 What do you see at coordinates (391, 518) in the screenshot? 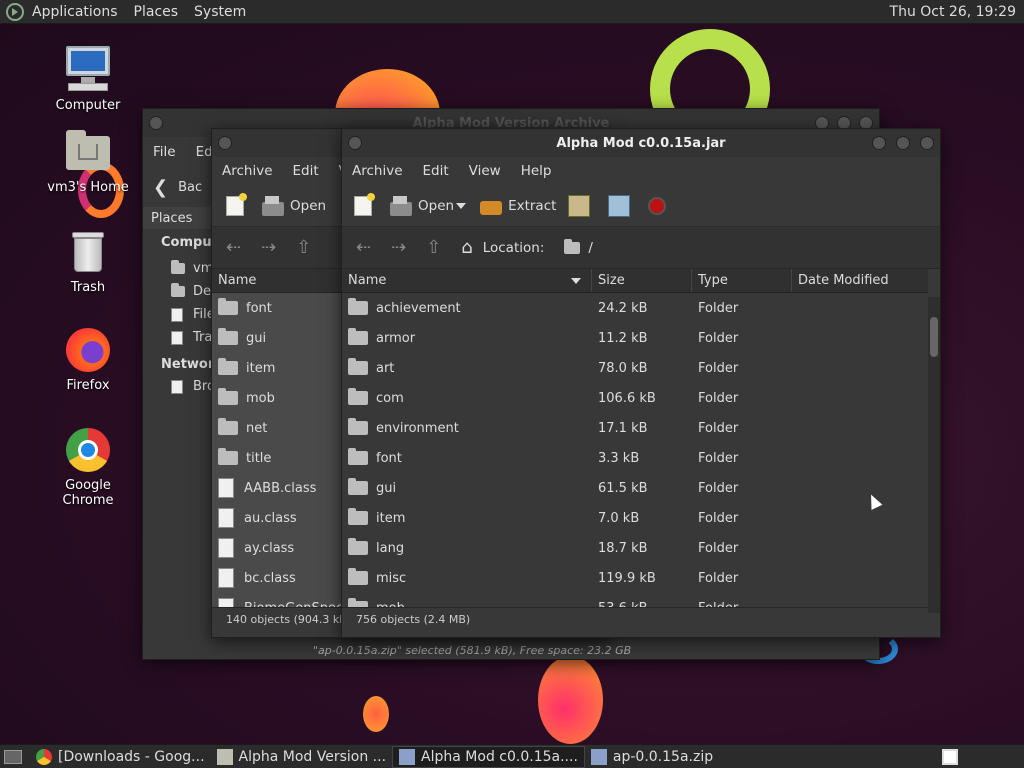
I see `cell-name: item` at bounding box center [391, 518].